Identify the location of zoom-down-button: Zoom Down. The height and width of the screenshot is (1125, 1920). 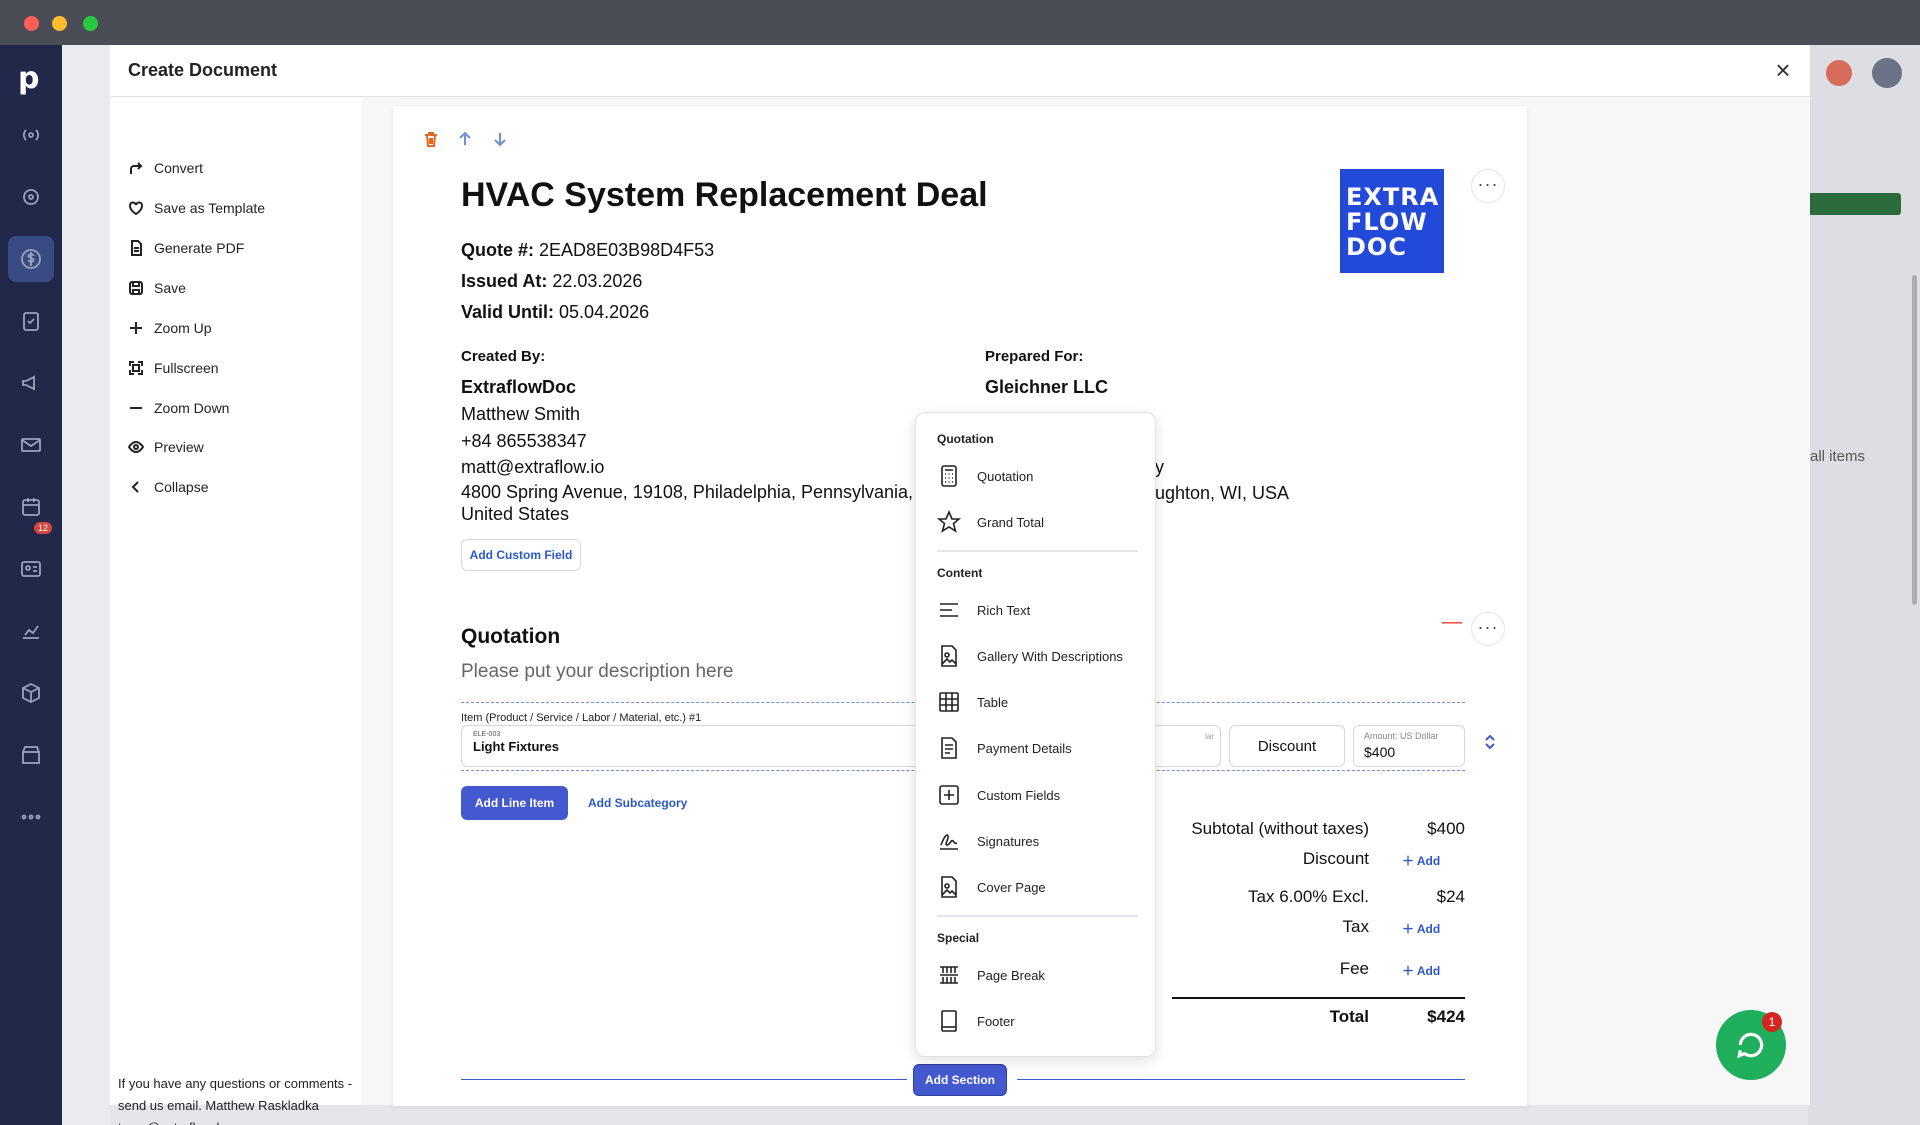
(178, 408).